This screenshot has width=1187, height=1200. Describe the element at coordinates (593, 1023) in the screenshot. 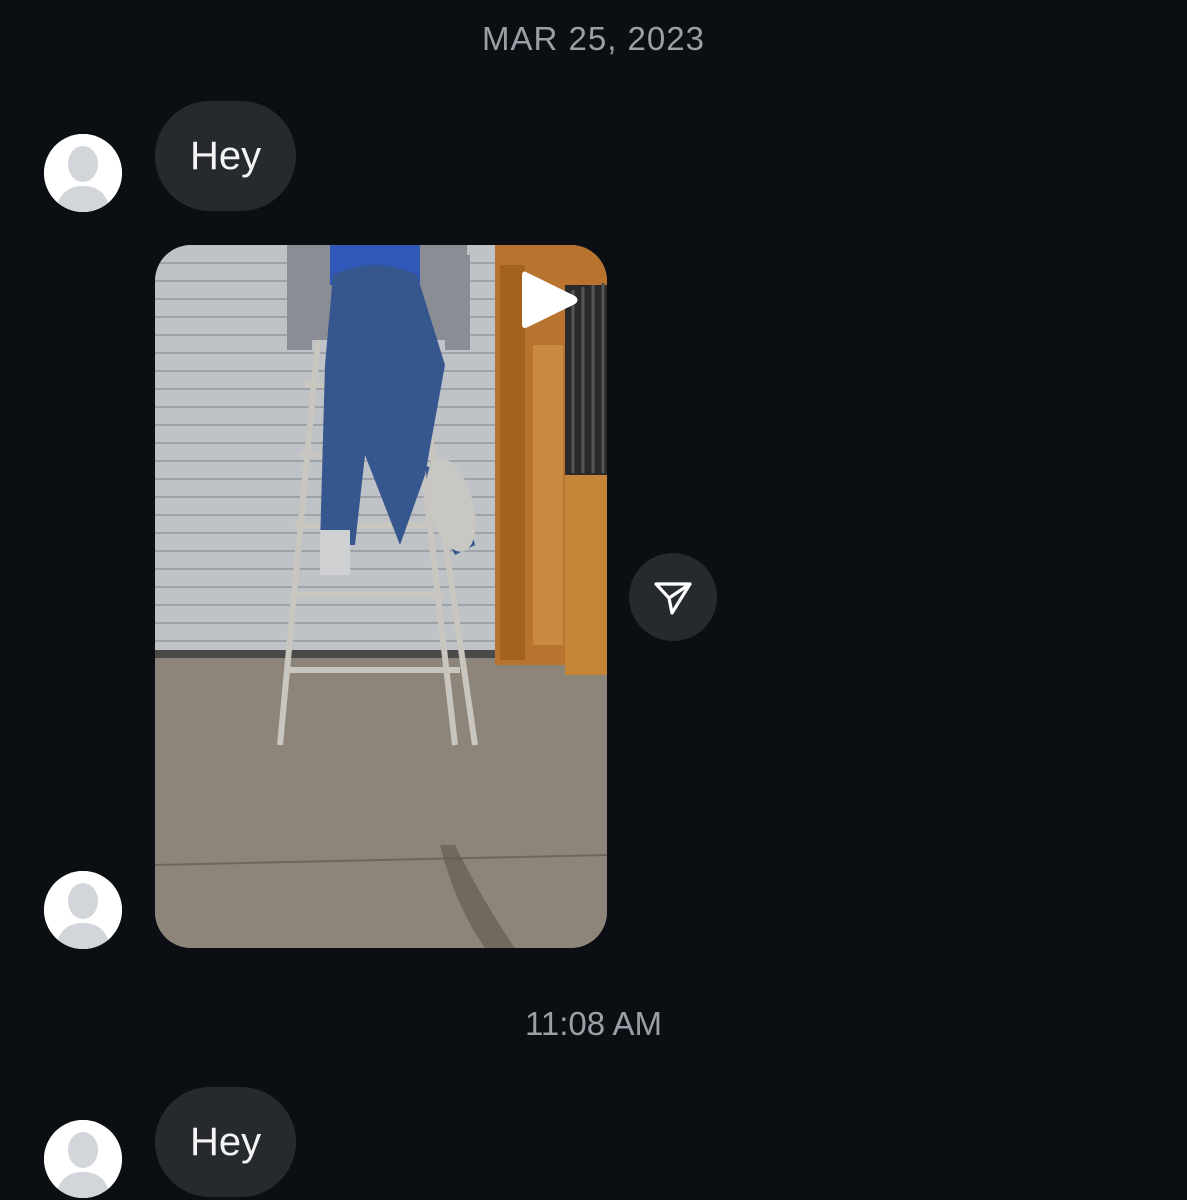

I see `time-separator: 11:08 AM` at that location.